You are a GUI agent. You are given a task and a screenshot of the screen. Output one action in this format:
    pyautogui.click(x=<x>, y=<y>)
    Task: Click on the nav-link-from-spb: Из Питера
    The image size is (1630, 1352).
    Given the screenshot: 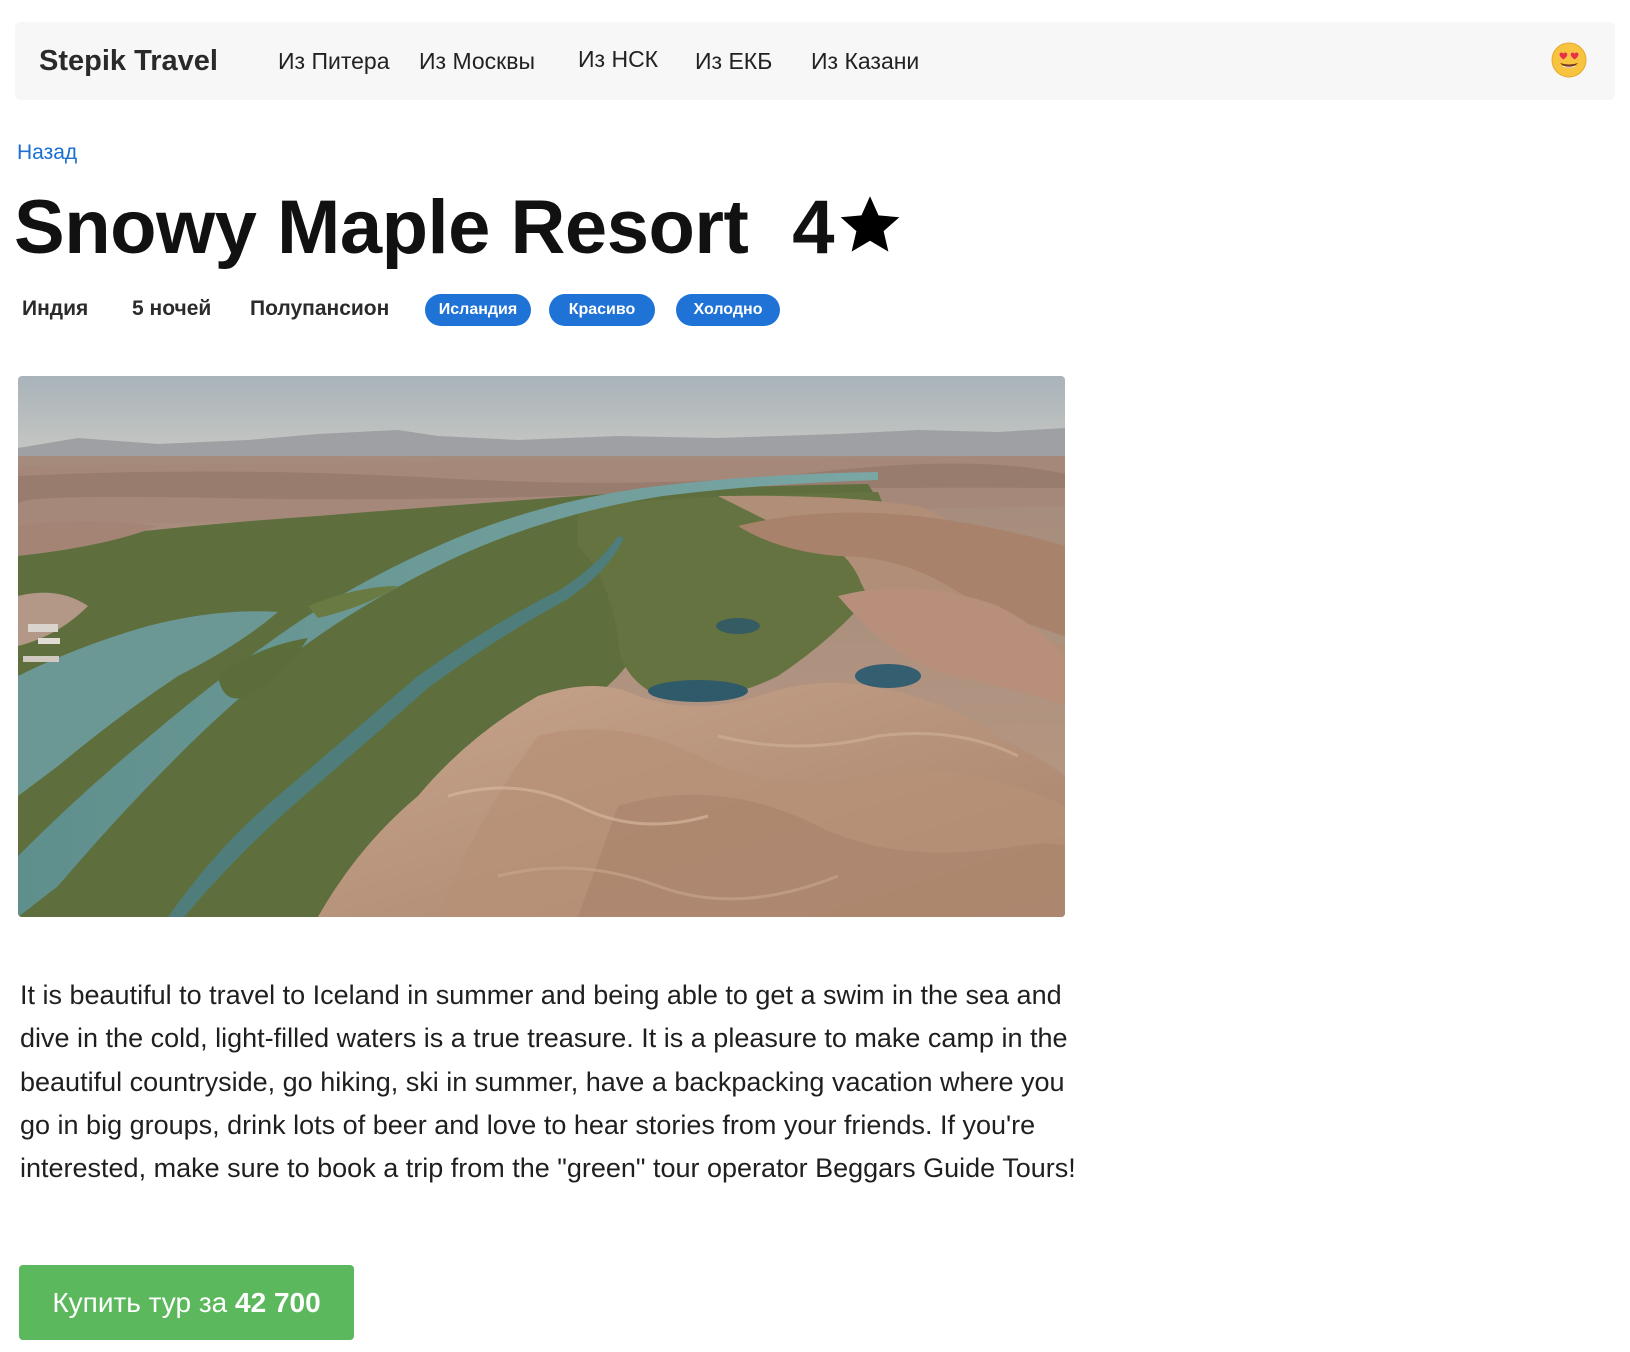 What is the action you would take?
    pyautogui.click(x=334, y=61)
    